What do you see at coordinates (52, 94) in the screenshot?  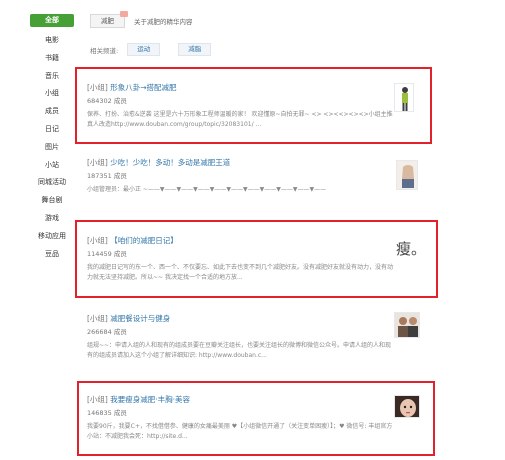 I see `sidebar-item-groups: 小组` at bounding box center [52, 94].